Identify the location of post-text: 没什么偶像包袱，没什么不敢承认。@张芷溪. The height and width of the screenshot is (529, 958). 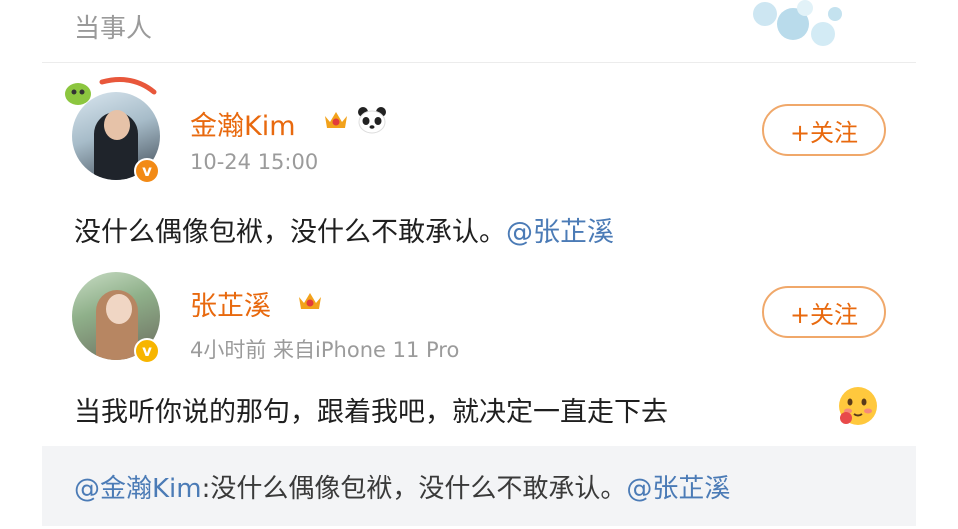
(344, 229).